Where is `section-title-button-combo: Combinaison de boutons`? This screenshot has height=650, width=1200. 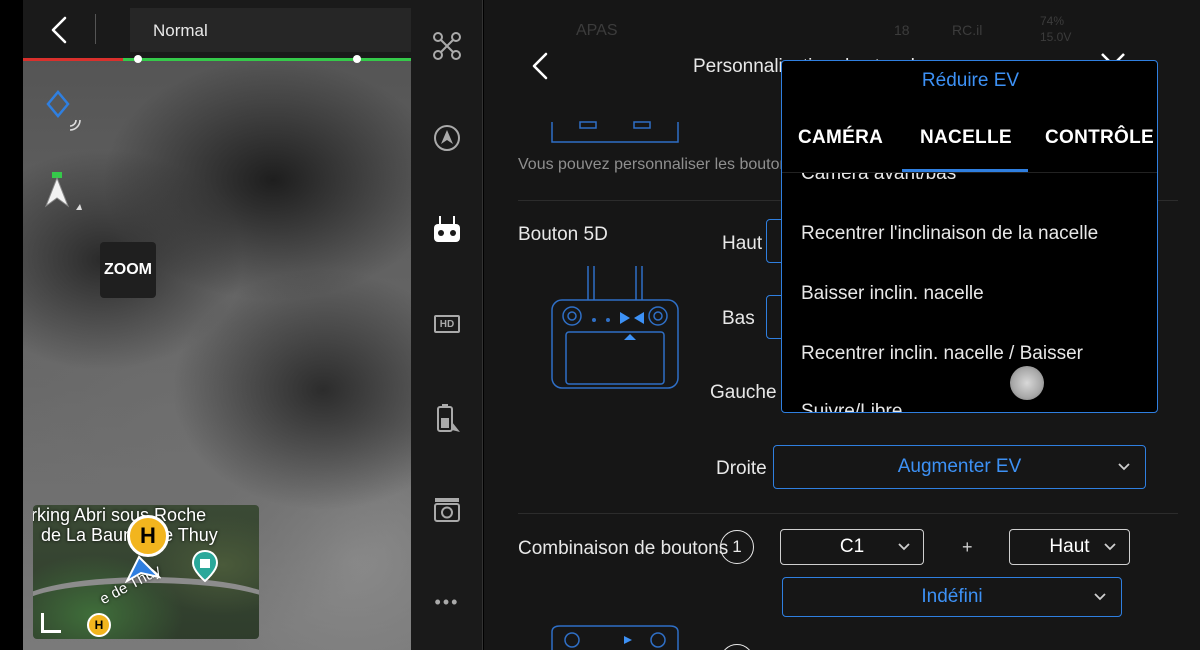
section-title-button-combo: Combinaison de boutons is located at coordinates (623, 548).